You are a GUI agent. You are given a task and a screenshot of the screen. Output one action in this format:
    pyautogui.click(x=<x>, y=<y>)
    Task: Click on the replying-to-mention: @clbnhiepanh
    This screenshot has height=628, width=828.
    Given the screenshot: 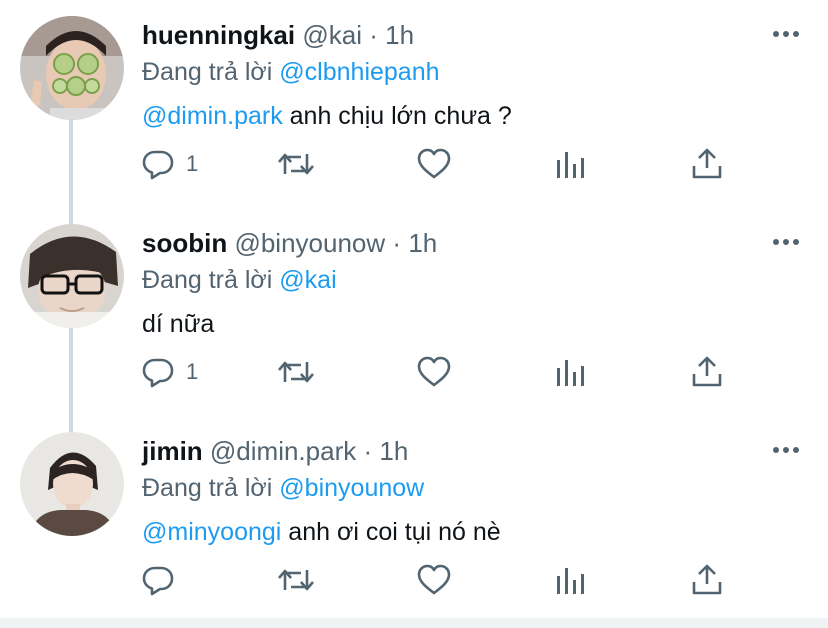 What is the action you would take?
    pyautogui.click(x=359, y=72)
    